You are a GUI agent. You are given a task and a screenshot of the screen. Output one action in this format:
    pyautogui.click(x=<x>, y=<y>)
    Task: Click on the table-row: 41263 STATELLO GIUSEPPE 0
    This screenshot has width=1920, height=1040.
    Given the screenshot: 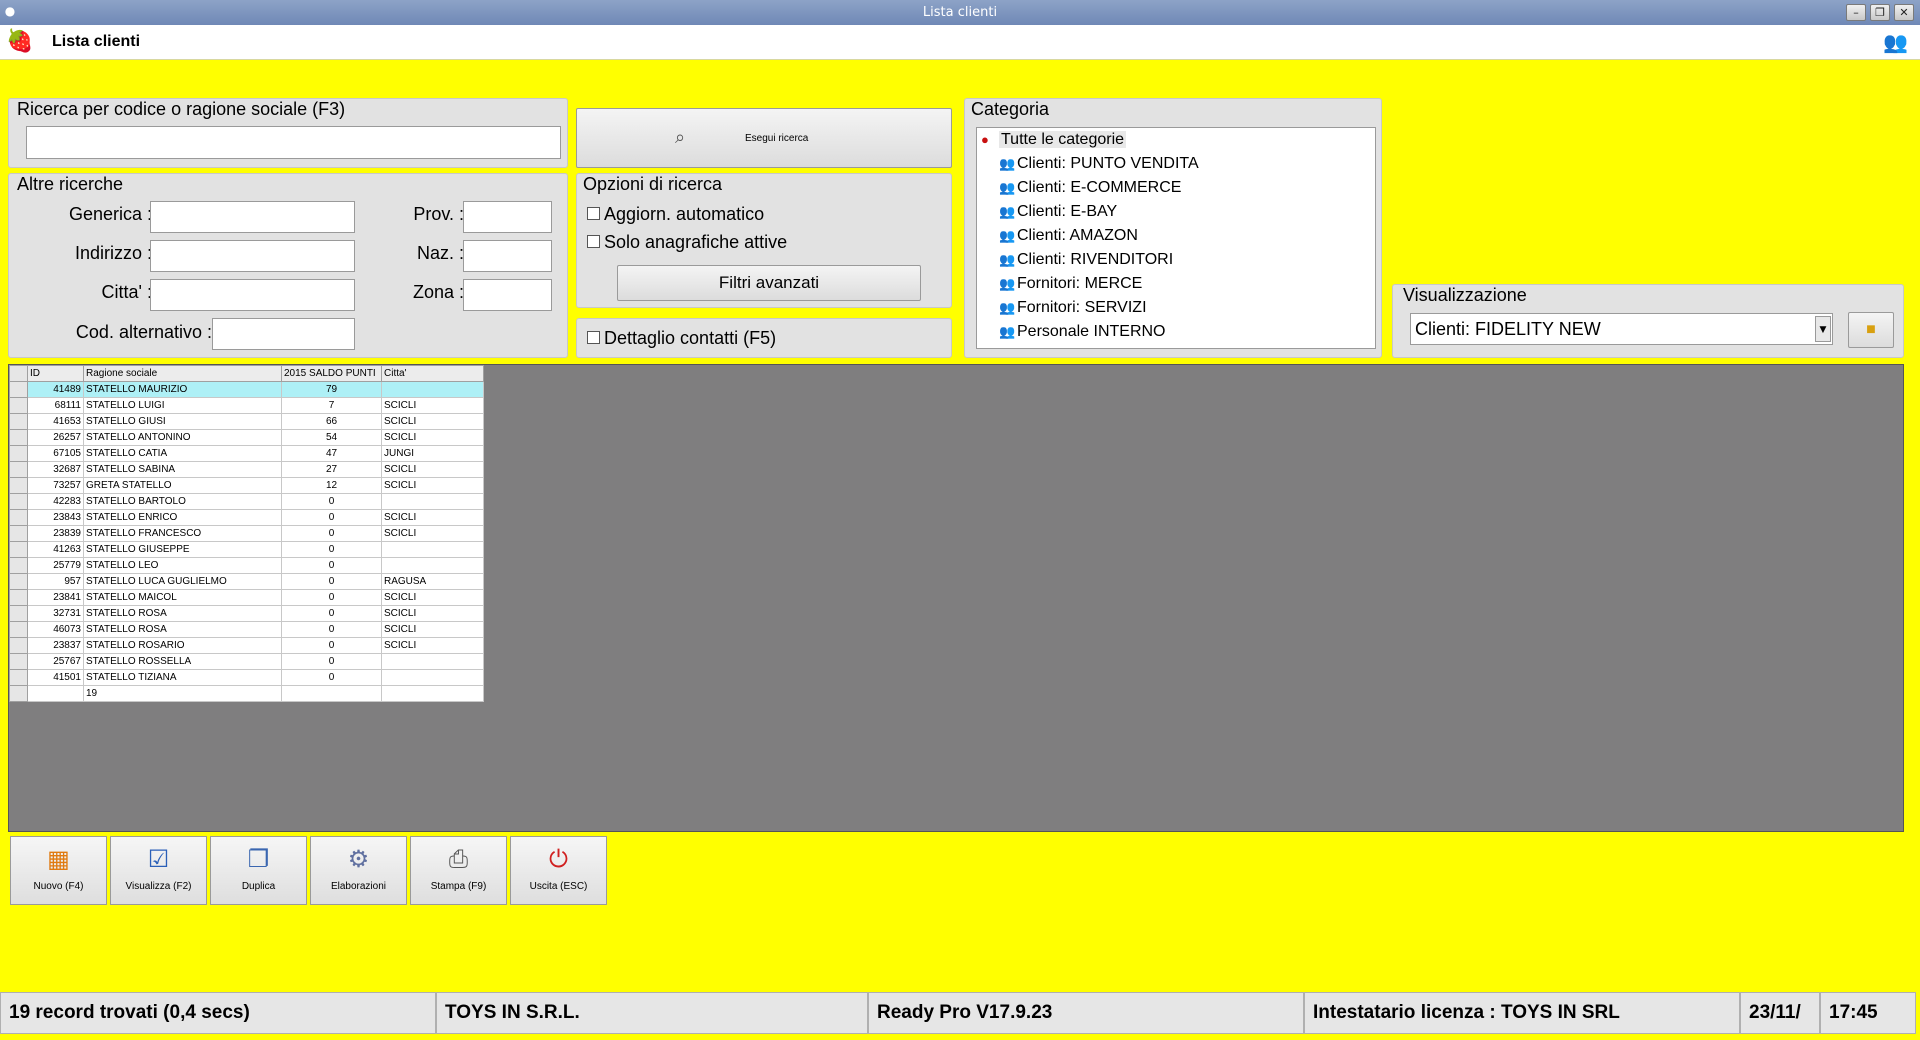 What is the action you would take?
    pyautogui.click(x=246, y=549)
    